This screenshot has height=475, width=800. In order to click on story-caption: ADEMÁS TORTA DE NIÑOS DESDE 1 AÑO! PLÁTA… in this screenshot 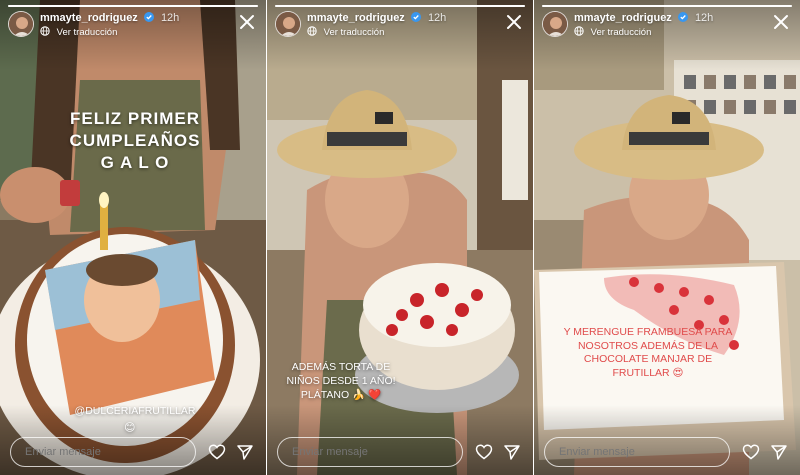, I will do `click(341, 381)`.